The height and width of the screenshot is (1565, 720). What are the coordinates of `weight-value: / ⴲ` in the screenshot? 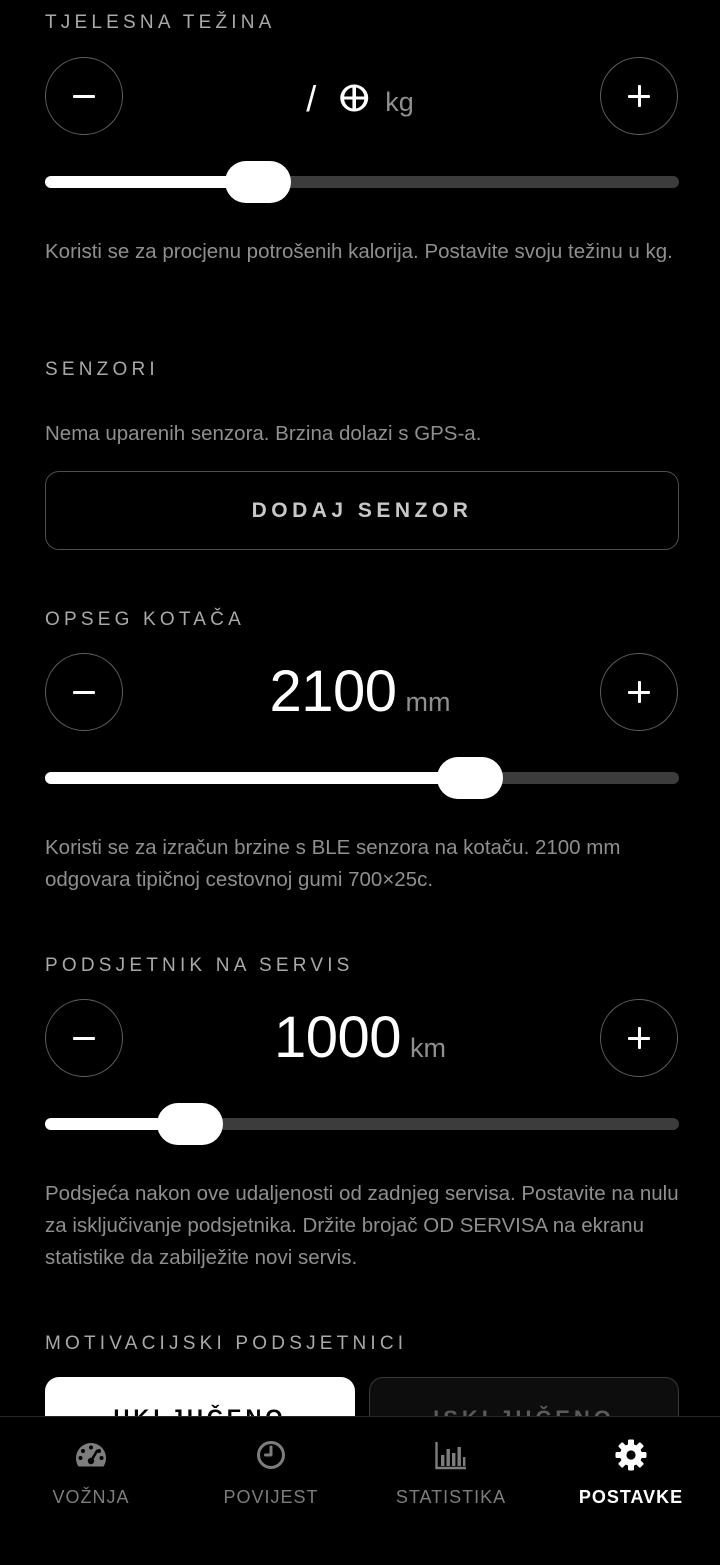 It's located at (341, 98).